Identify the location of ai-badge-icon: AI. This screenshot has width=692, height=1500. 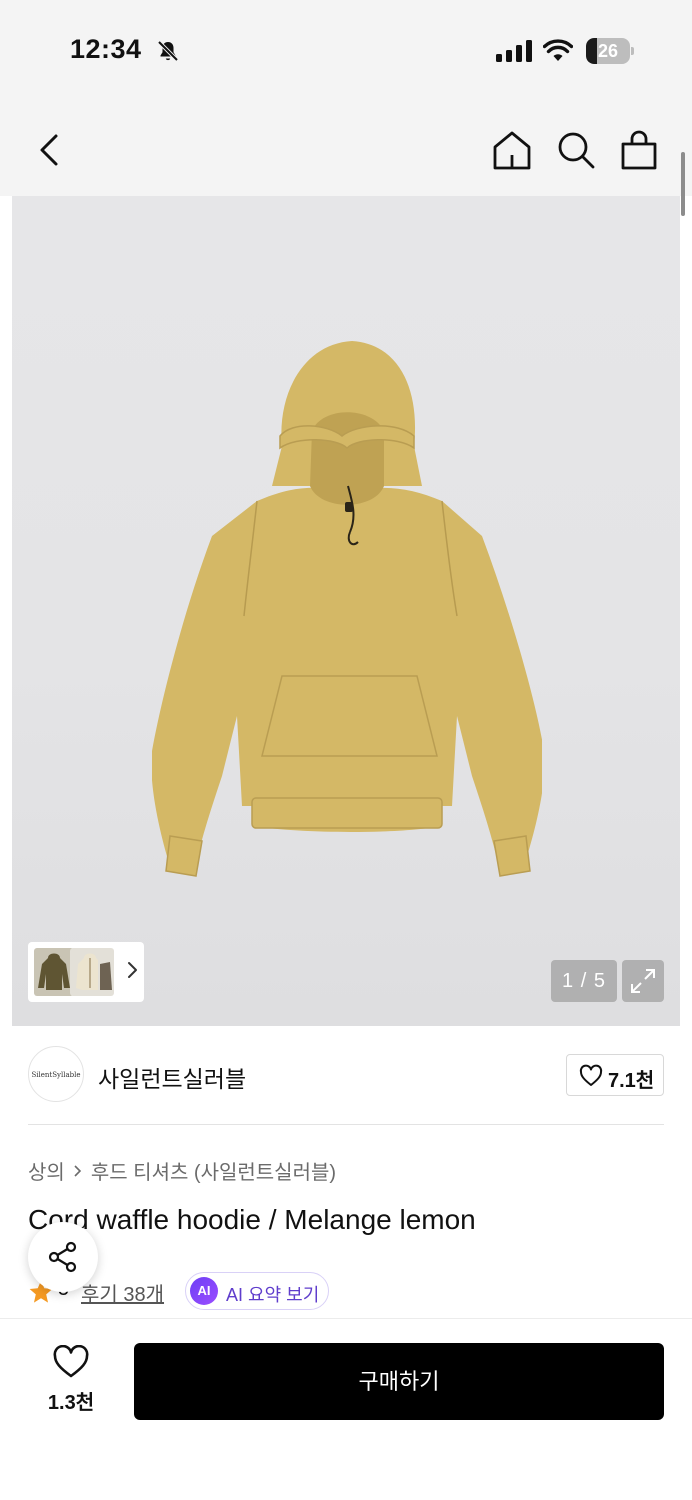
(204, 1291).